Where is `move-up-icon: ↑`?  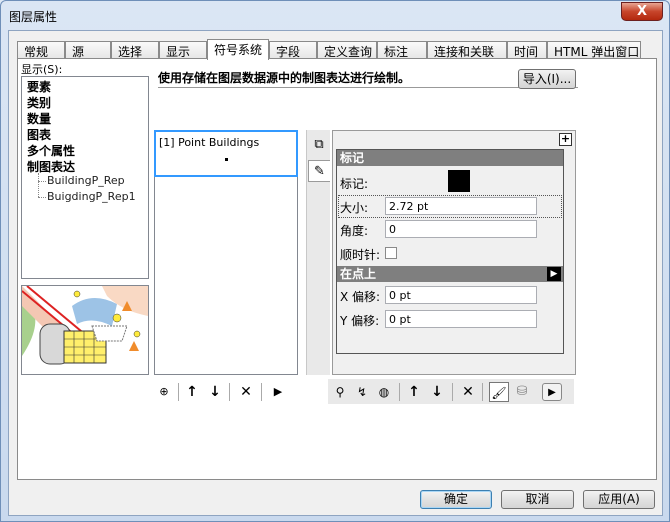 move-up-icon: ↑ is located at coordinates (192, 392).